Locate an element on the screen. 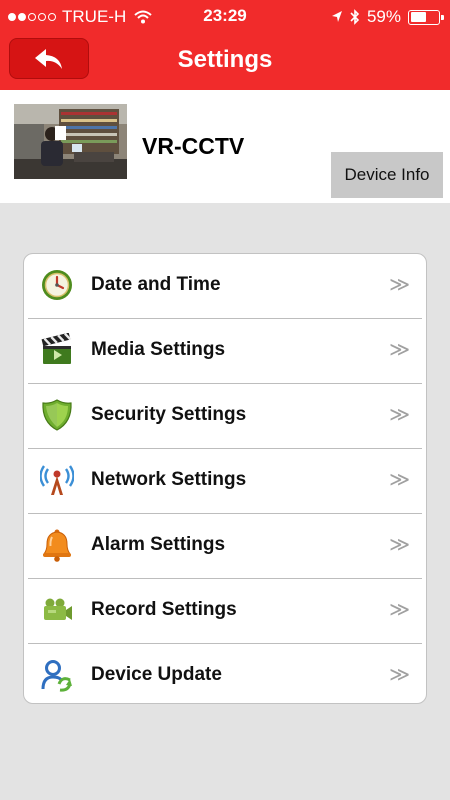 The image size is (450, 800). menu-item-date-and-time: Date and Time ≫ is located at coordinates (225, 286).